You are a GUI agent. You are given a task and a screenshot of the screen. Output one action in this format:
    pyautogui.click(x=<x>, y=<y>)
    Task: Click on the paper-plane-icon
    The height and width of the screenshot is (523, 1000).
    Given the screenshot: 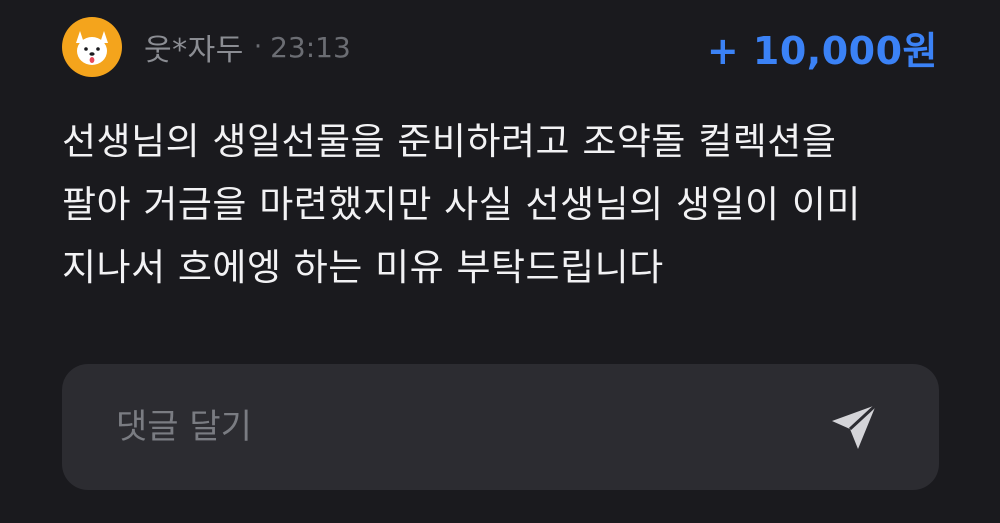 What is the action you would take?
    pyautogui.click(x=855, y=426)
    